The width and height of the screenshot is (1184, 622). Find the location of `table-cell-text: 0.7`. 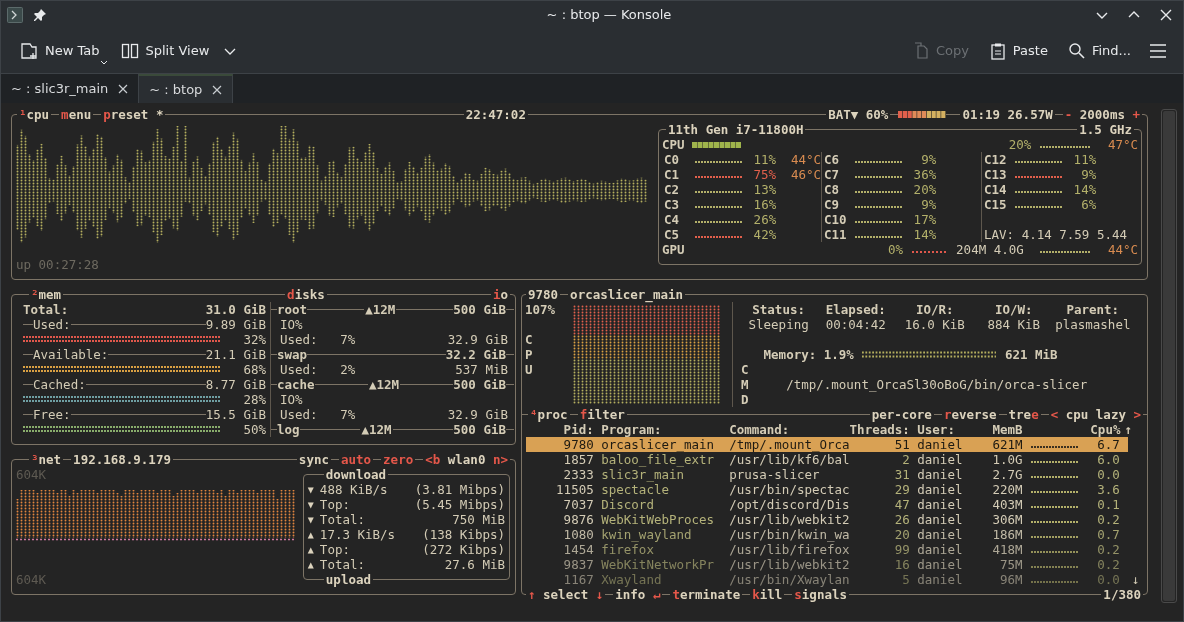

table-cell-text: 0.7 is located at coordinates (1108, 534).